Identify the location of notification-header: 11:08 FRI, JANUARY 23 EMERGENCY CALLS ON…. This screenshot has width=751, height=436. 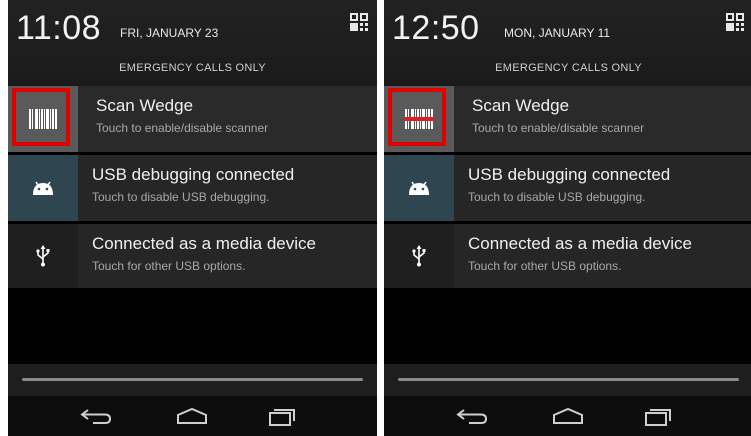
(192, 43).